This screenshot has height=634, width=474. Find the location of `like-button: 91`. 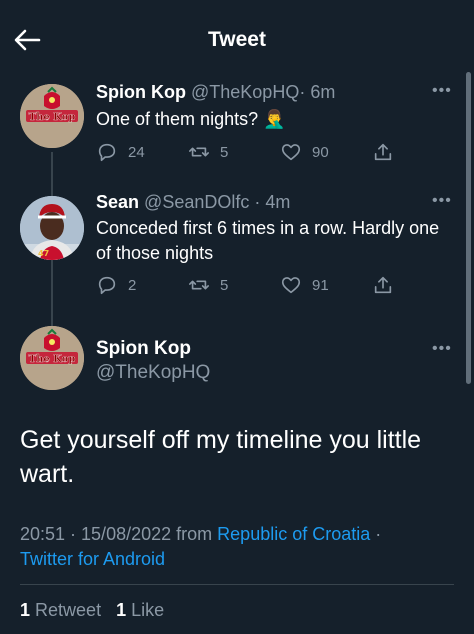

like-button: 91 is located at coordinates (304, 285).